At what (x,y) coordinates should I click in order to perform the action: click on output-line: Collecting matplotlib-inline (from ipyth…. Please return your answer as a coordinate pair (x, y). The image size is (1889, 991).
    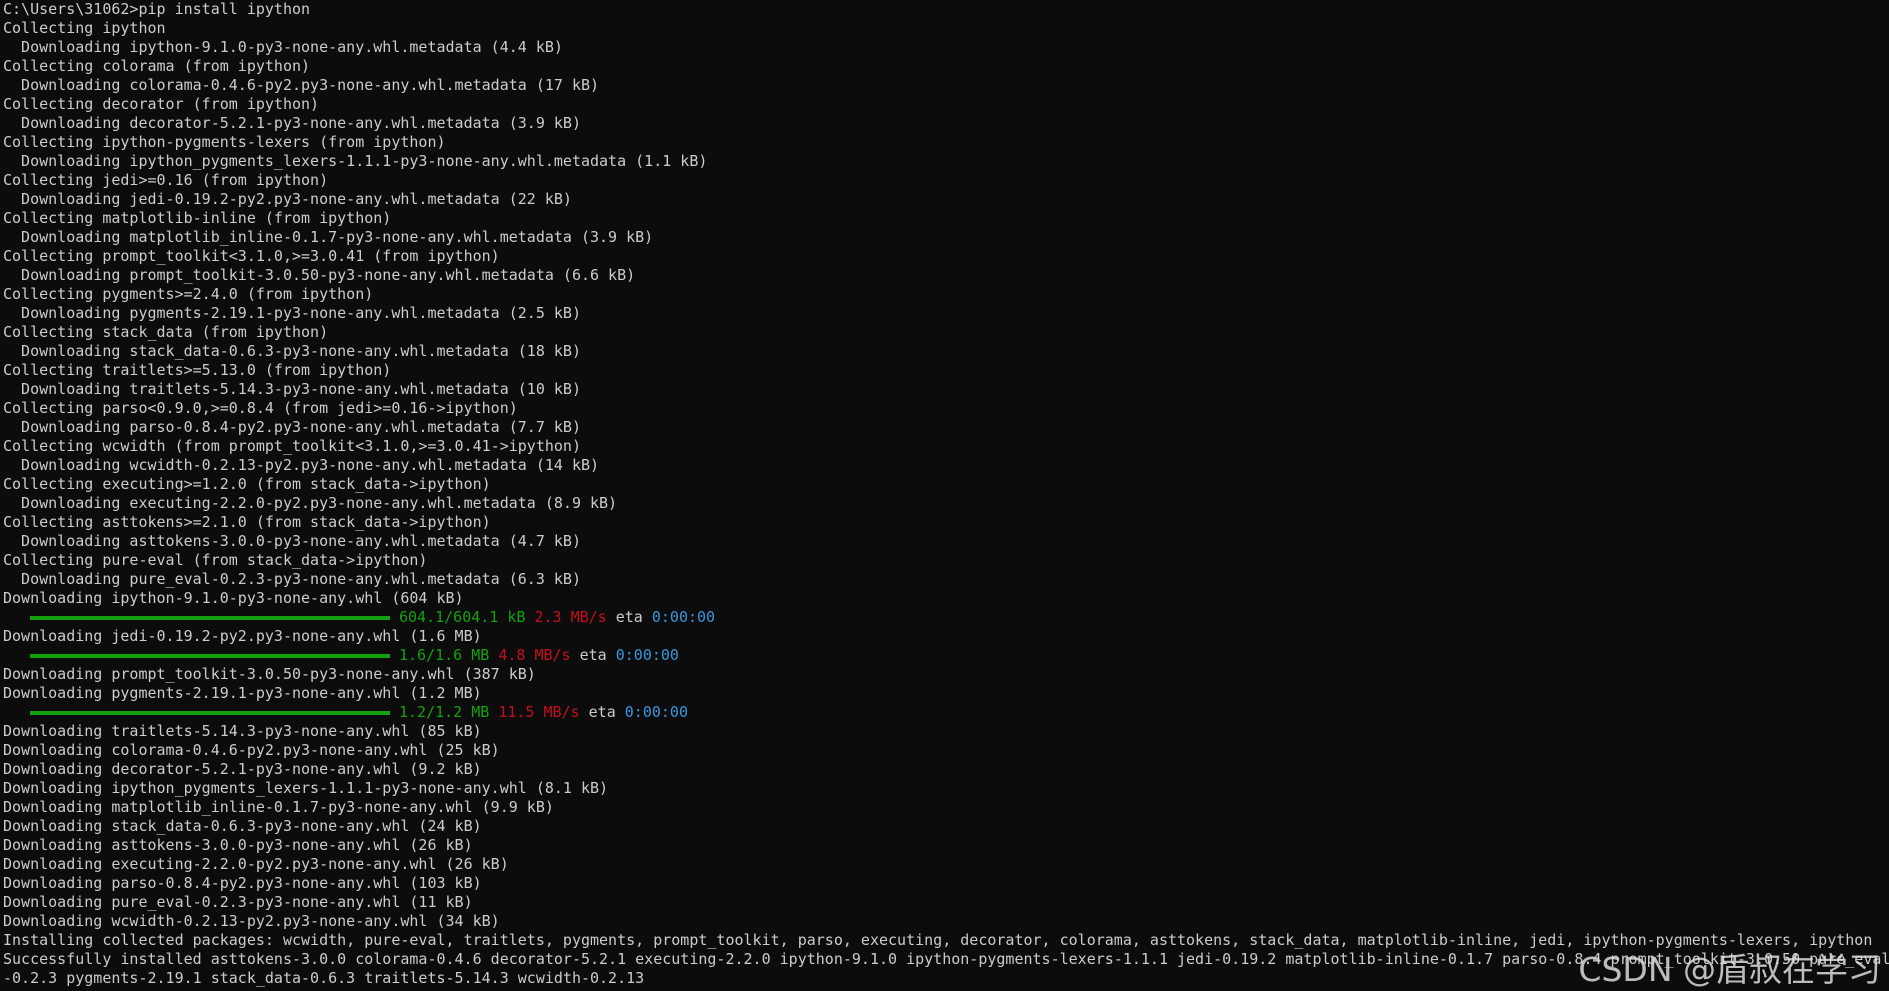
    Looking at the image, I should click on (197, 218).